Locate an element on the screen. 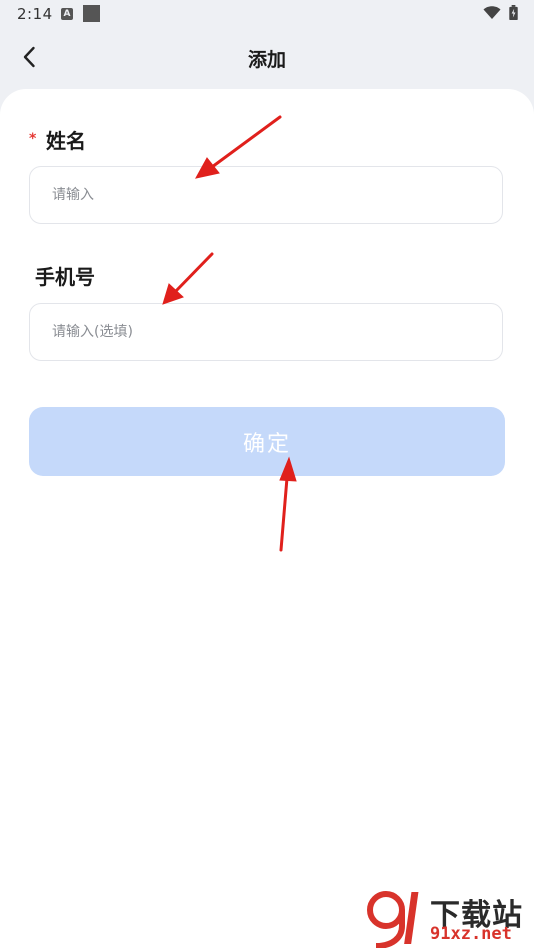 The image size is (534, 950). confirm-button: 确定 is located at coordinates (267, 441).